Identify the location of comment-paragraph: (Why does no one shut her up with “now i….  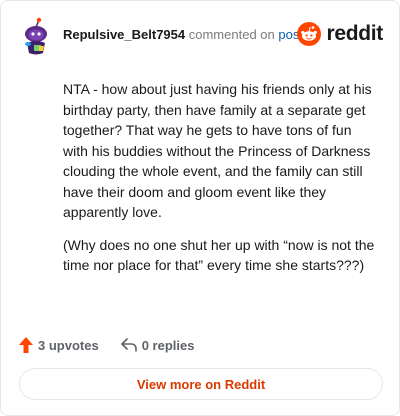
(219, 255).